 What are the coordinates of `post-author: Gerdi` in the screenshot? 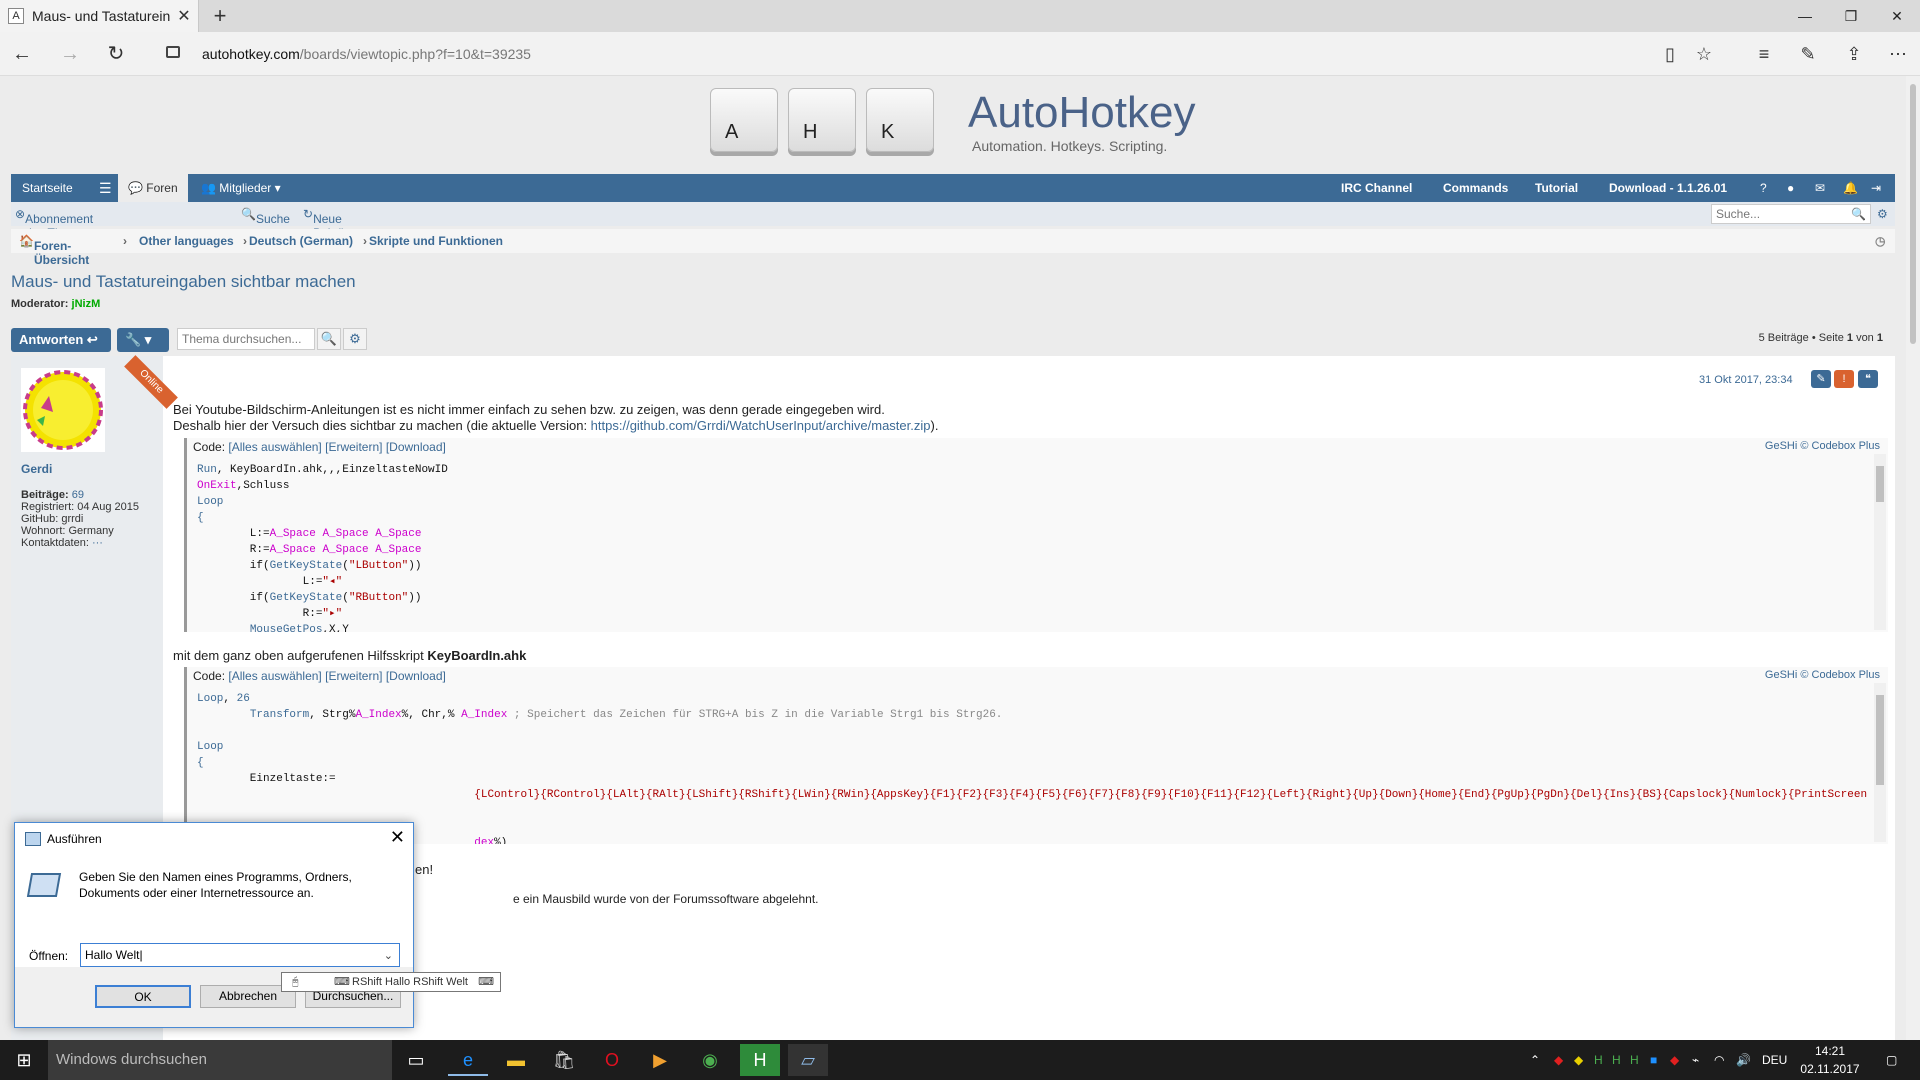 It's located at (36, 469).